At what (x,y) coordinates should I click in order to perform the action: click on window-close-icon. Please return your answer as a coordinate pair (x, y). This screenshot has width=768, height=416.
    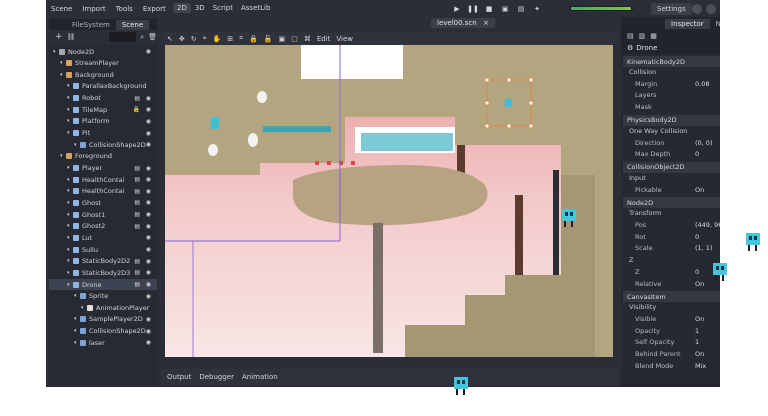
    Looking at the image, I should click on (711, 9).